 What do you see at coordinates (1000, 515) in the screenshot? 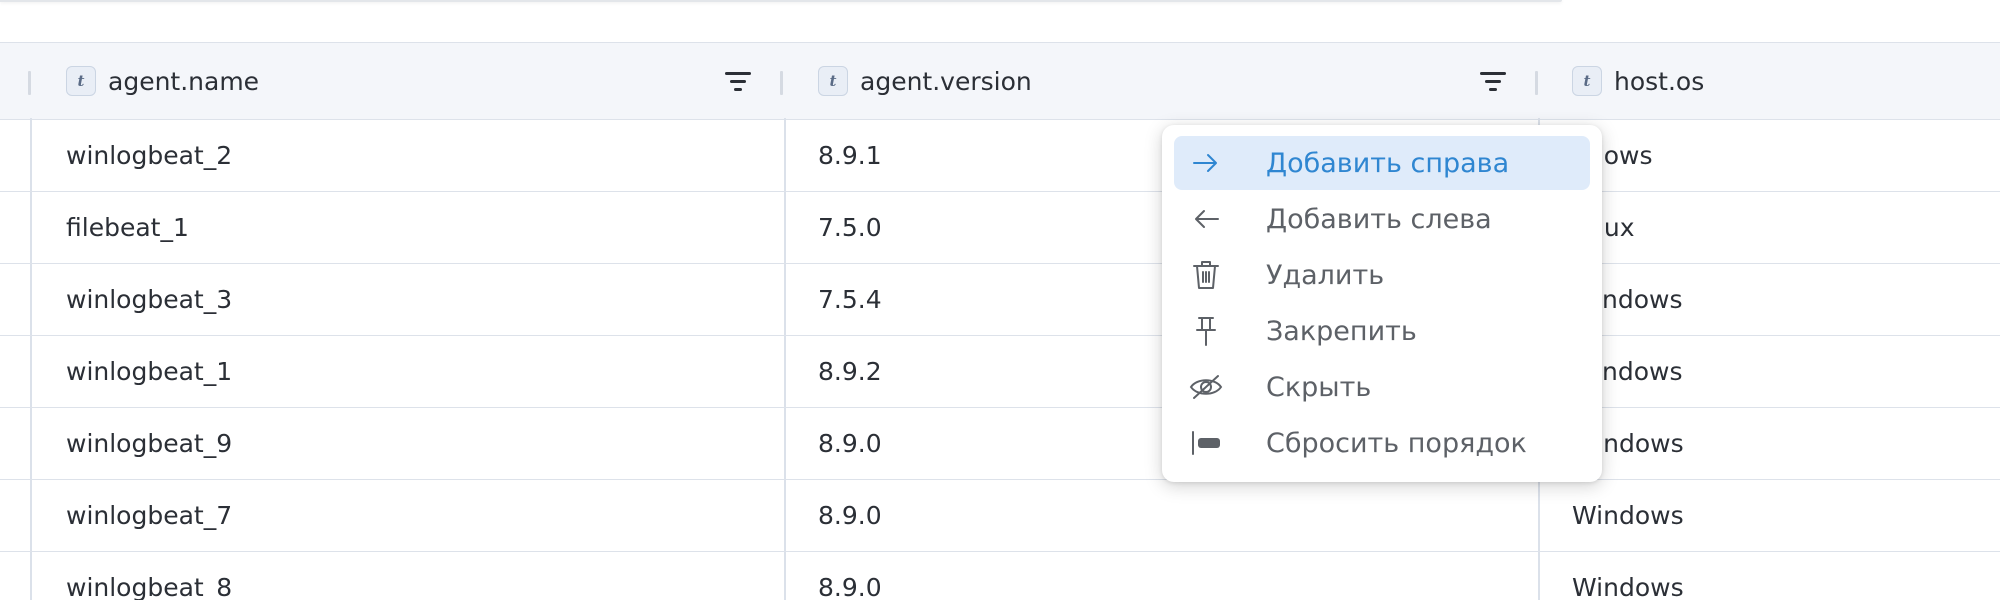
I see `table-row: winlogbeat_7 8.9.0 Windows` at bounding box center [1000, 515].